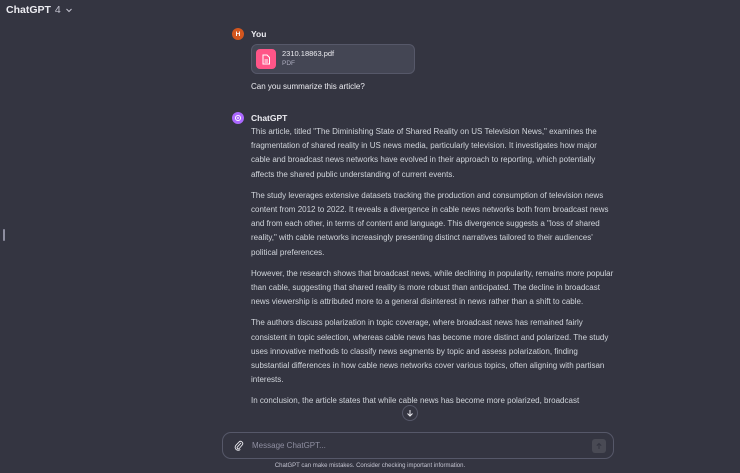 Image resolution: width=740 pixels, height=473 pixels. Describe the element at coordinates (423, 34) in the screenshot. I see `user-message-header: H You` at that location.